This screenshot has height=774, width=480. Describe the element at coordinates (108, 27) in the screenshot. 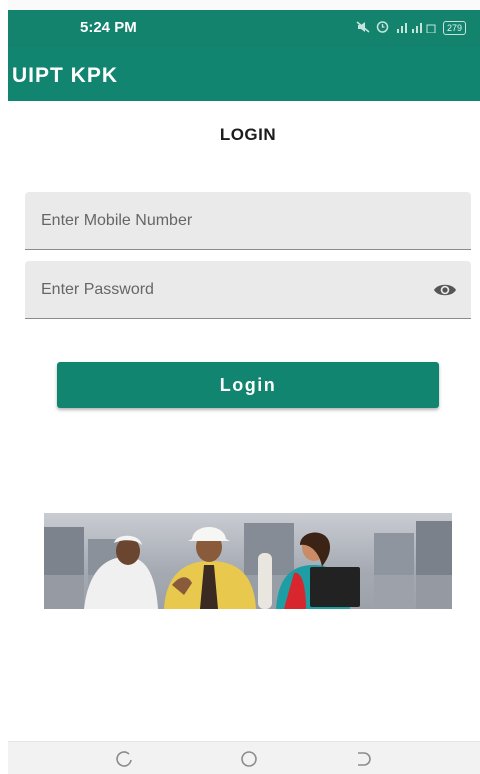

I see `status-time: 5:24 PM` at that location.